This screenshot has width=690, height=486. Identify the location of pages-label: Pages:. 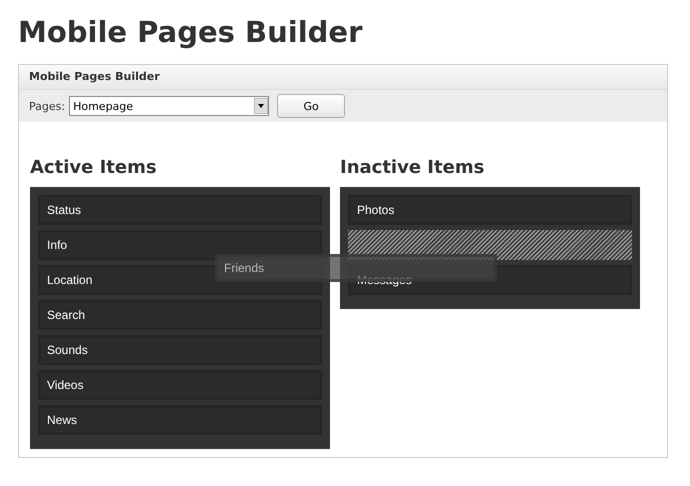
(47, 106).